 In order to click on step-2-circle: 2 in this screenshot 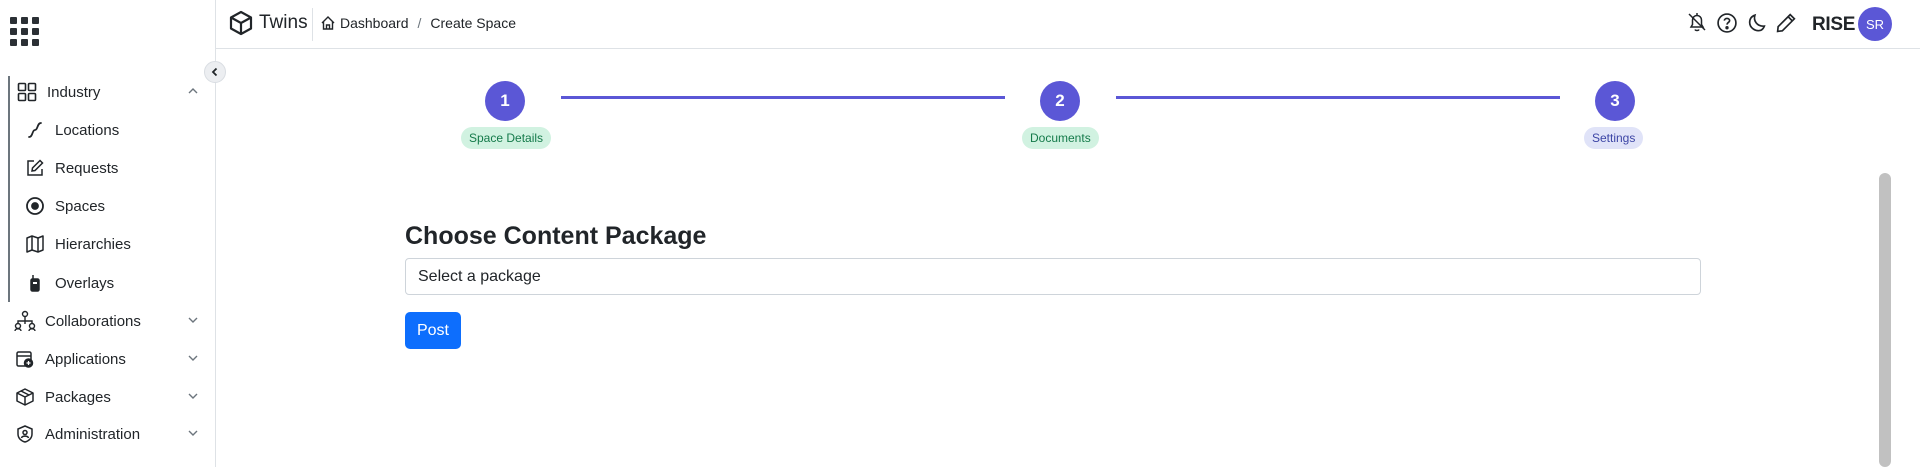, I will do `click(1060, 101)`.